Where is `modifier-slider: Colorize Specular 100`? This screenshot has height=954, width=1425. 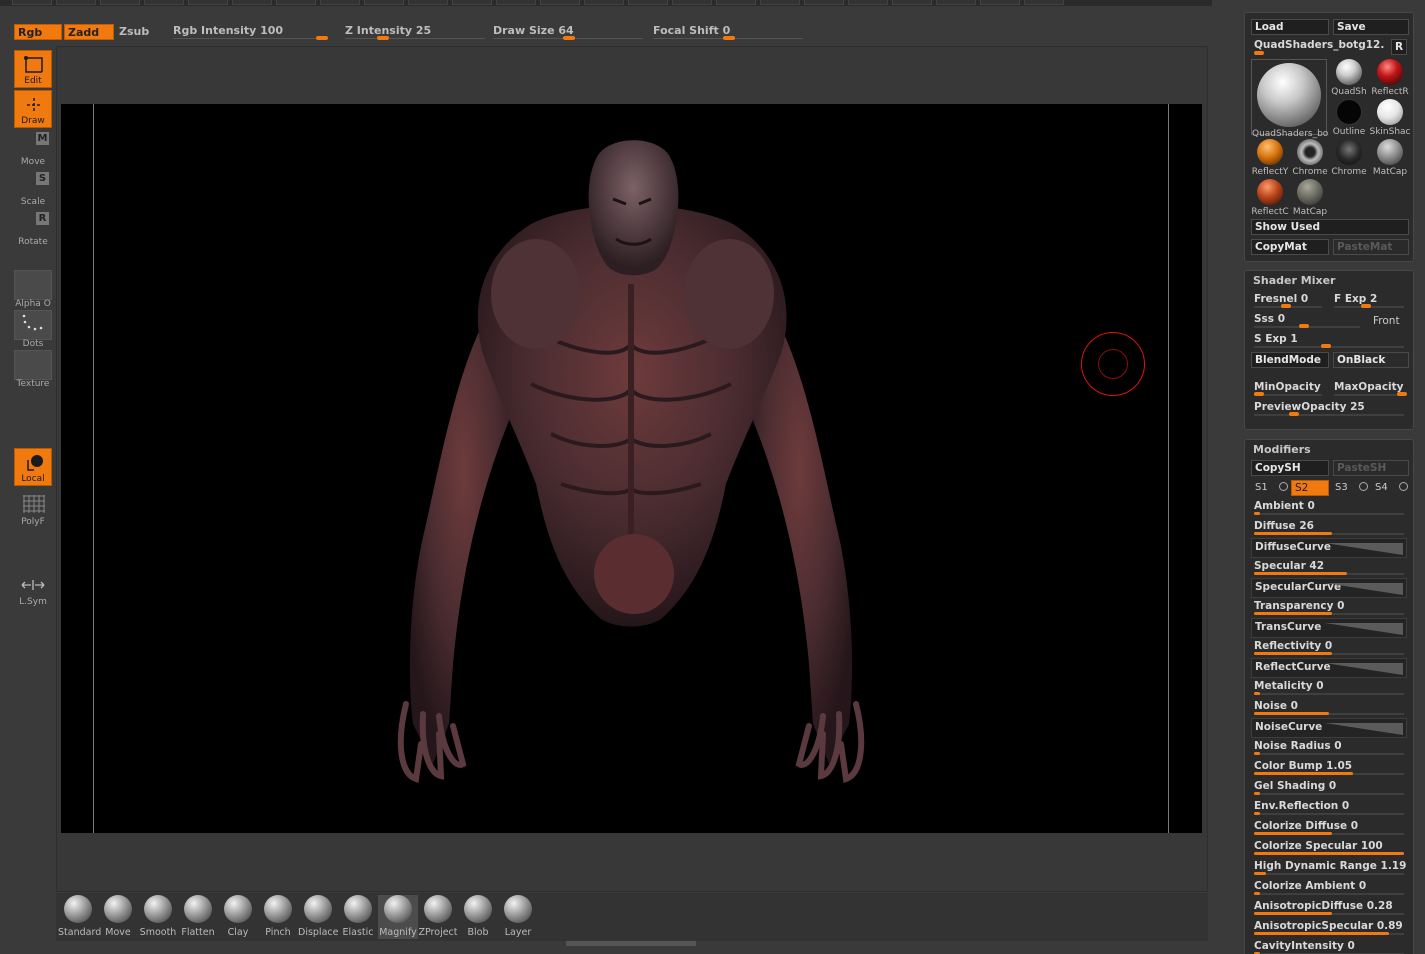
modifier-slider: Colorize Specular 100 is located at coordinates (1329, 848).